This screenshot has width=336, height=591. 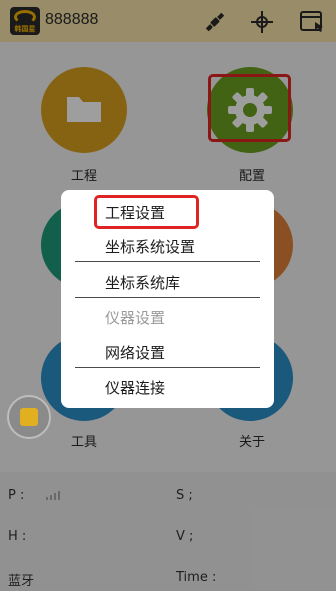 What do you see at coordinates (146, 212) in the screenshot?
I see `project-settings-highlight` at bounding box center [146, 212].